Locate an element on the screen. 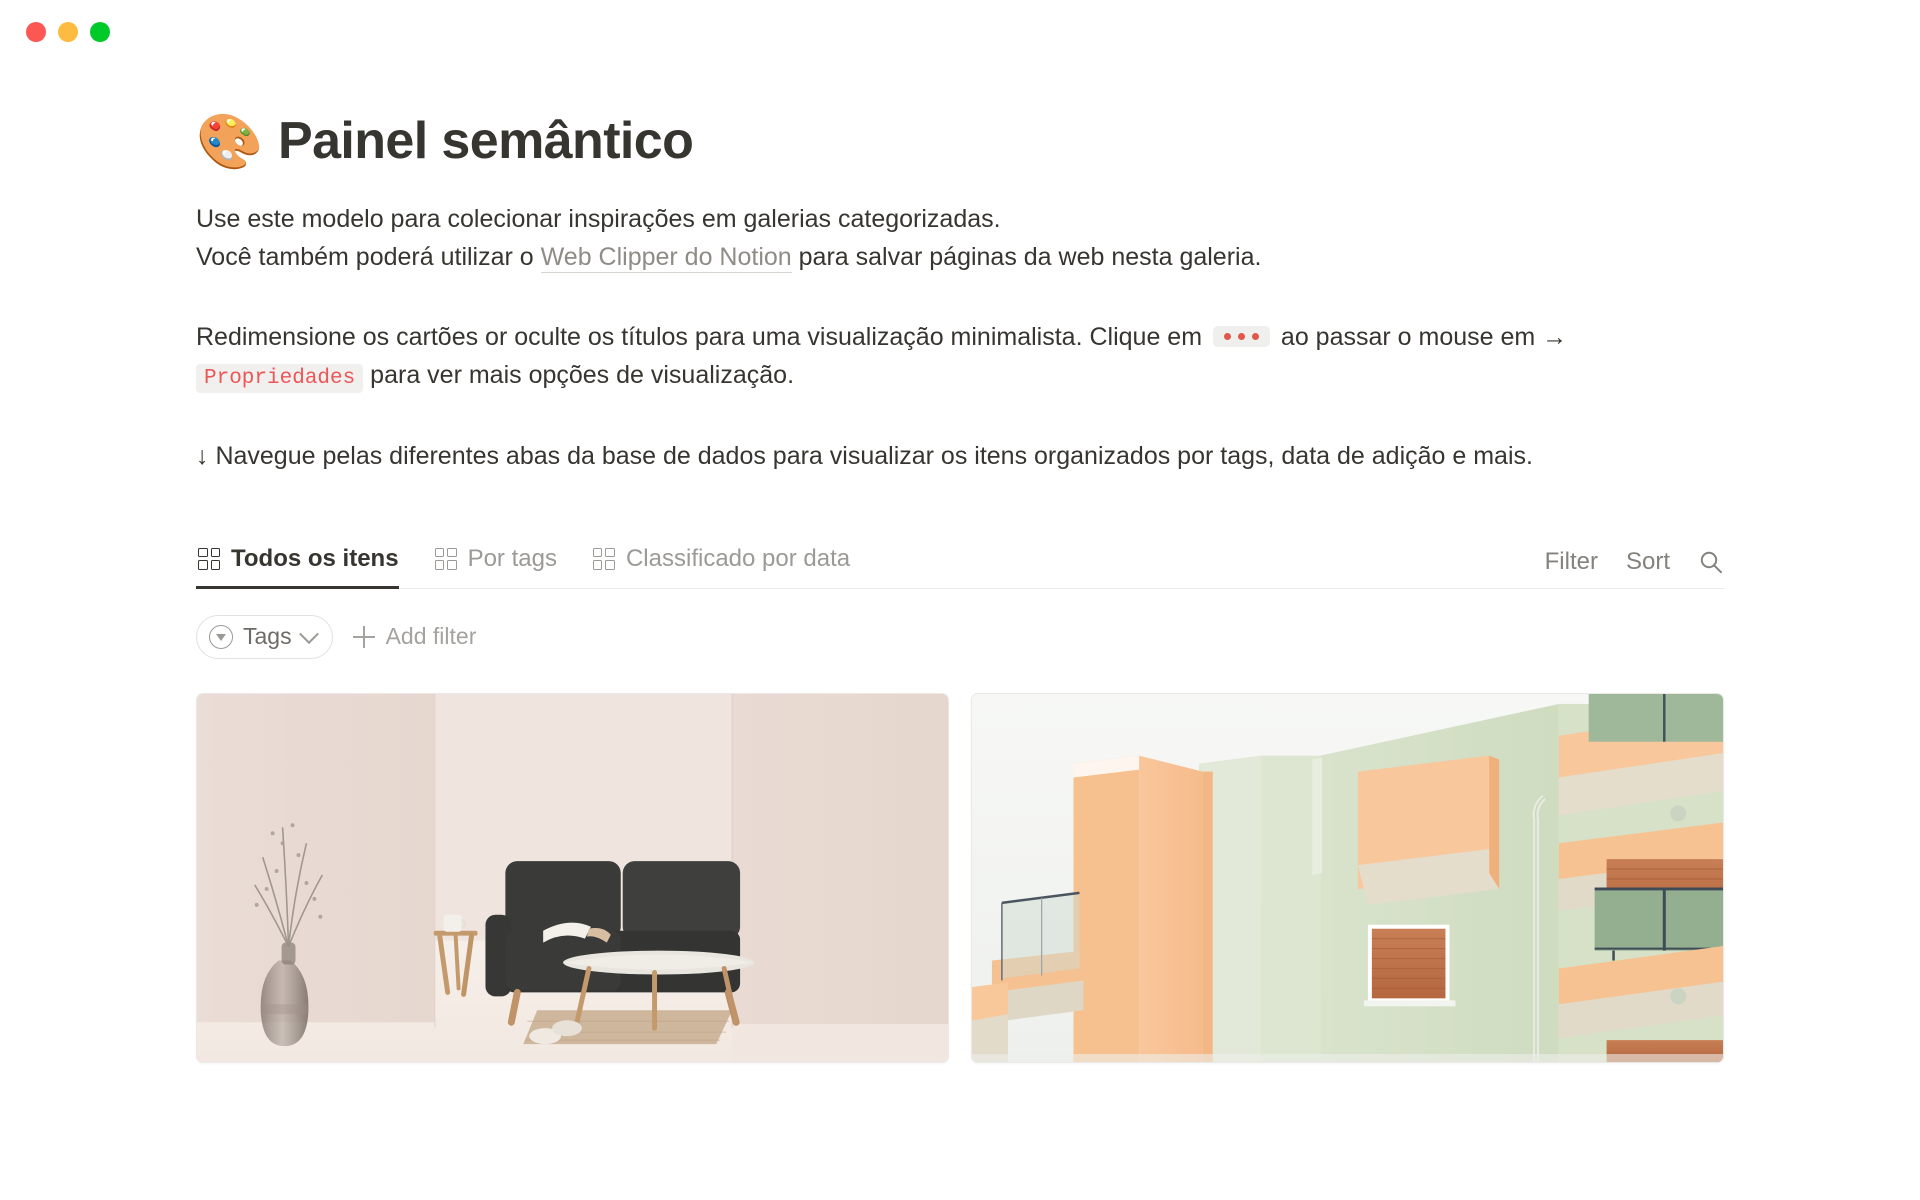 Image resolution: width=1920 pixels, height=1200 pixels. tab-label: Classificado por data is located at coordinates (738, 558).